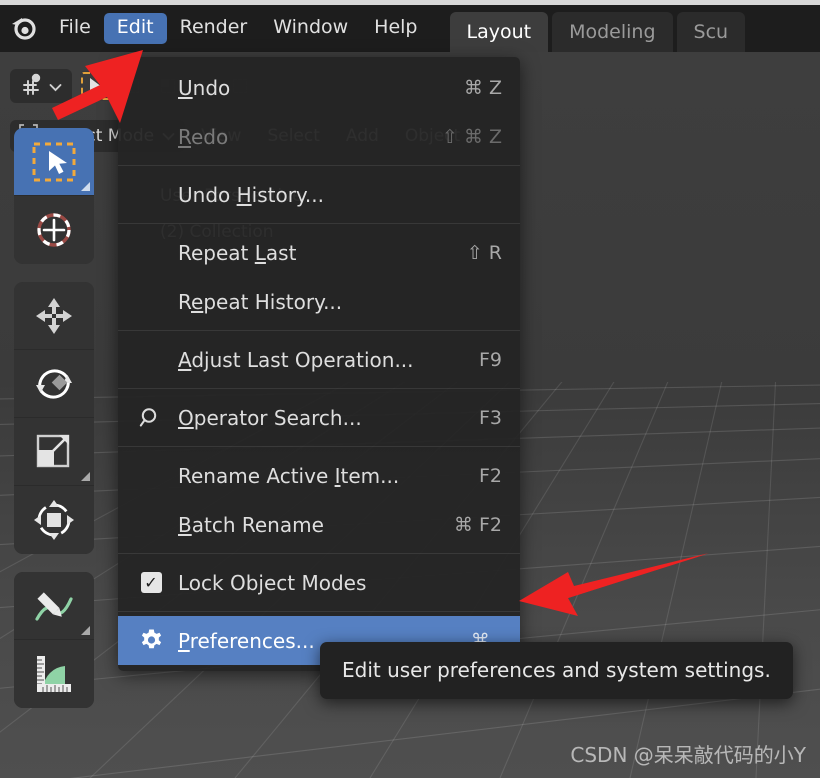 This screenshot has height=778, width=820. I want to click on tool-rotate, so click(54, 384).